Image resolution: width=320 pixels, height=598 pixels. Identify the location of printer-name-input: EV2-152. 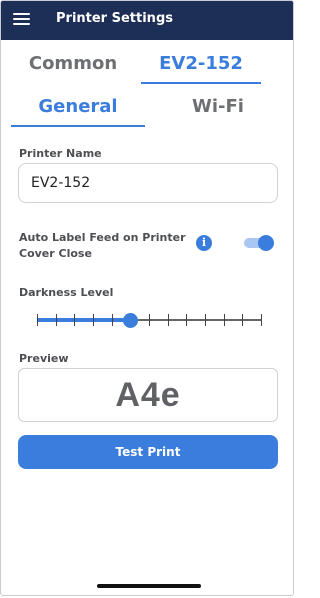
(148, 183).